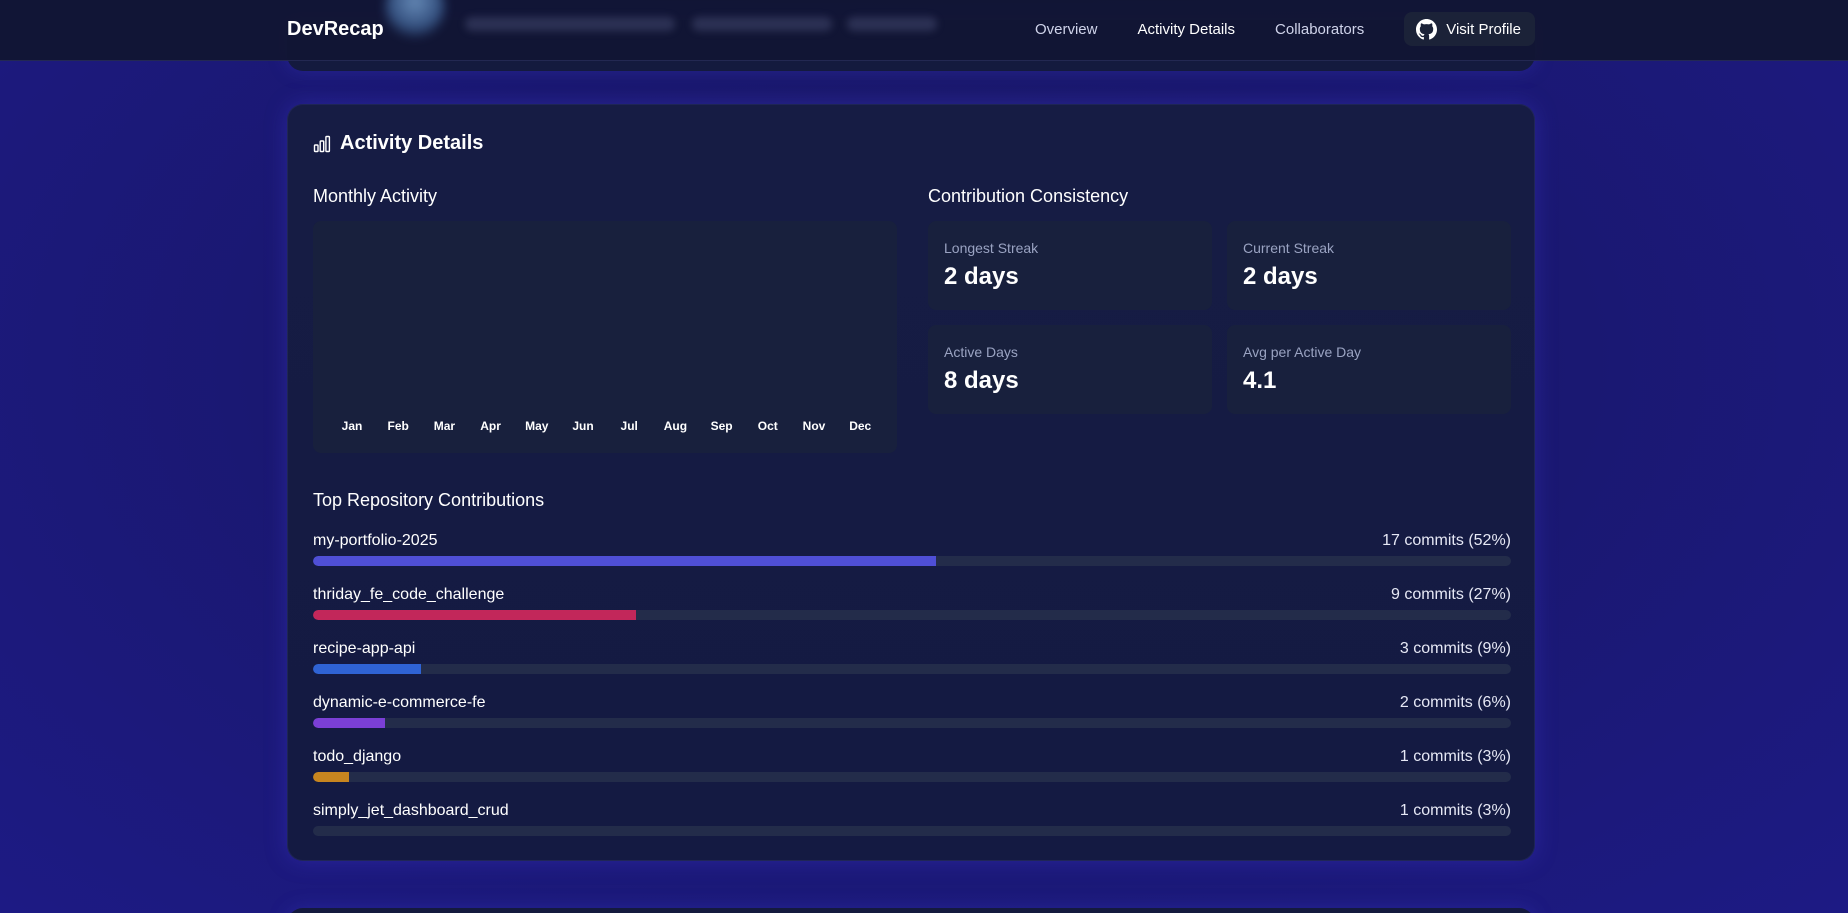  What do you see at coordinates (722, 426) in the screenshot?
I see `month-tick-label: Sep` at bounding box center [722, 426].